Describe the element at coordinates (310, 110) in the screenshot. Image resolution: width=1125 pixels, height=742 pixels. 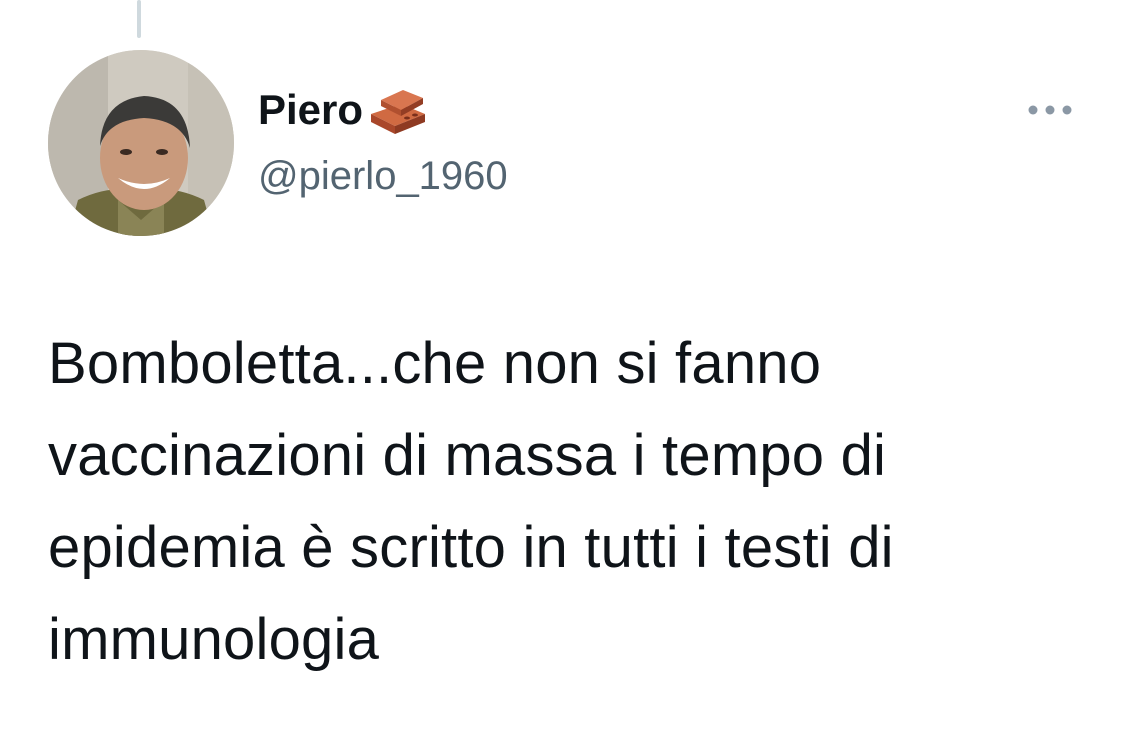
I see `author-display-name: Piero` at that location.